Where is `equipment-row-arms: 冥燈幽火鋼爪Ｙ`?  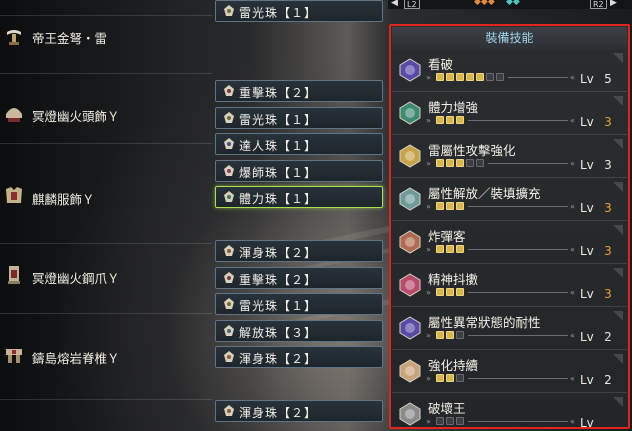 equipment-row-arms: 冥燈幽火鋼爪Ｙ is located at coordinates (106, 279).